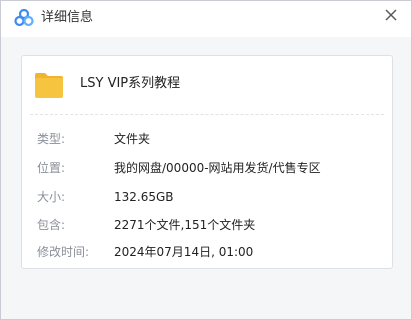 This screenshot has width=412, height=320. I want to click on detail-row-contains: 包含: 2271个文件,151个文件夹, so click(207, 225).